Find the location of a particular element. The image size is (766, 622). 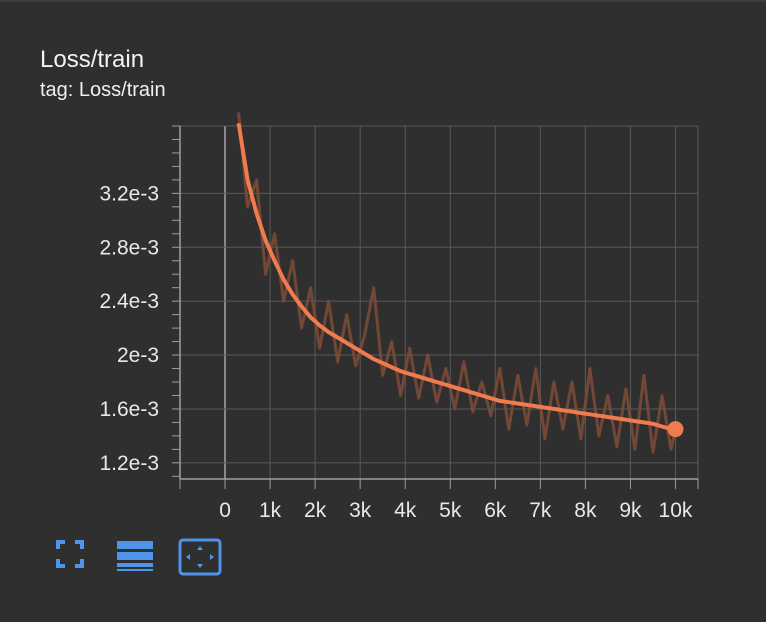

x-tick-label: 0 is located at coordinates (225, 510).